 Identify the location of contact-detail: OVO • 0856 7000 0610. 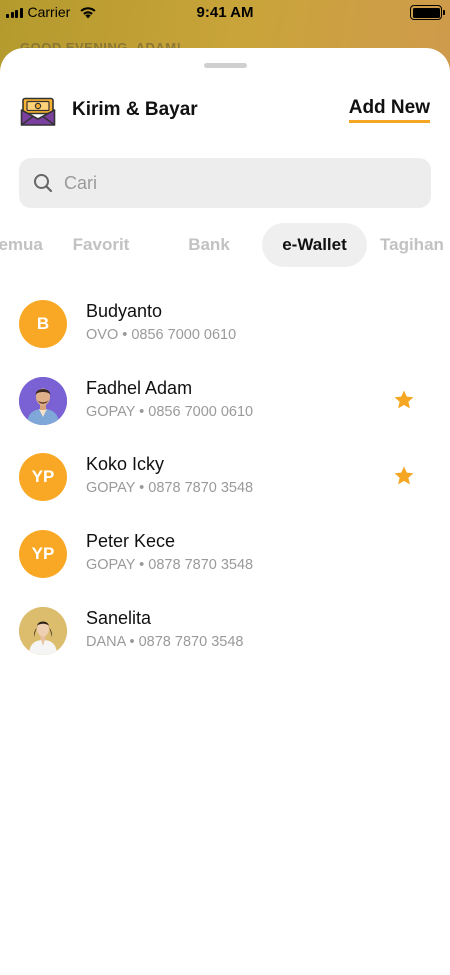
(161, 335).